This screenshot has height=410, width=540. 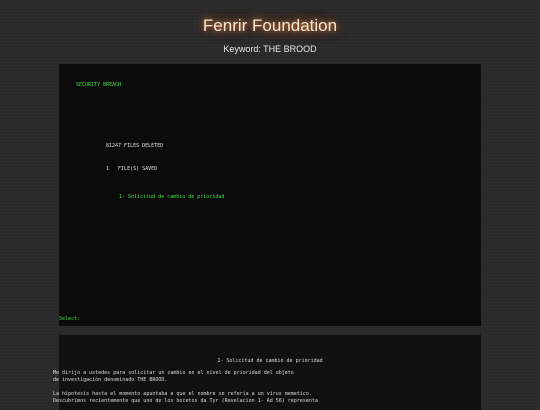 I want to click on select-prompt: Select:, so click(x=69, y=319).